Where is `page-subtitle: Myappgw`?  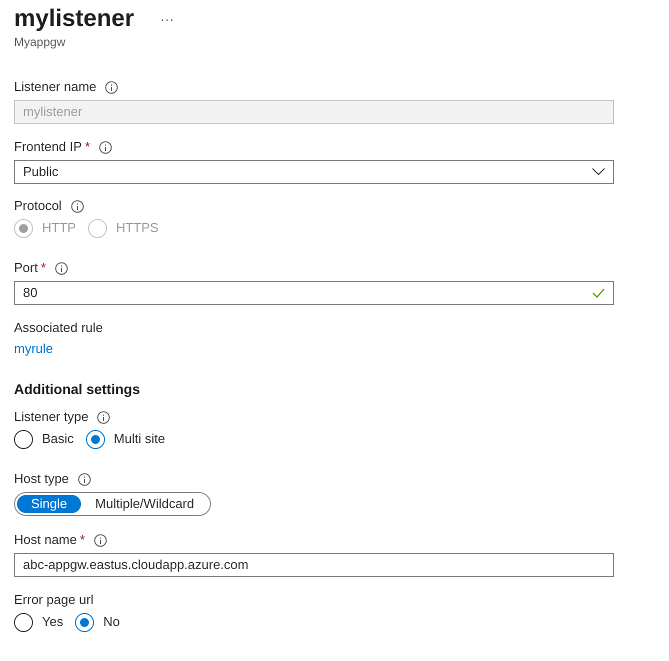
page-subtitle: Myappgw is located at coordinates (40, 42).